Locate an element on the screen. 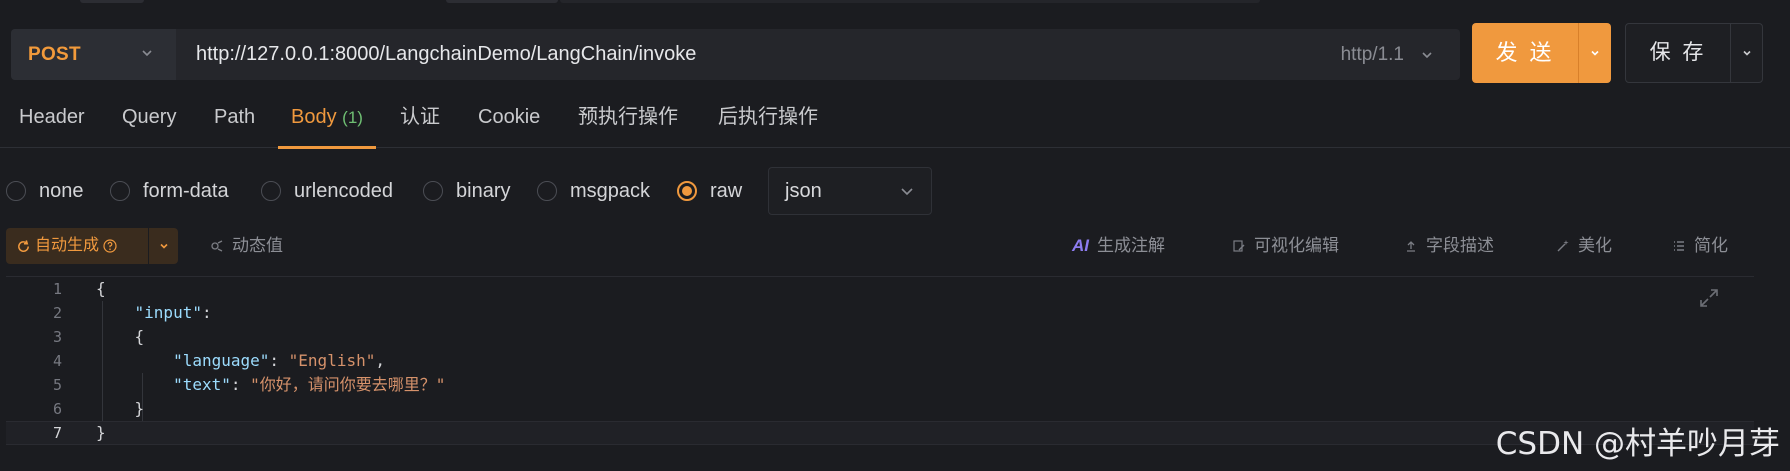 The width and height of the screenshot is (1790, 471). auto-generate-dropdown is located at coordinates (163, 246).